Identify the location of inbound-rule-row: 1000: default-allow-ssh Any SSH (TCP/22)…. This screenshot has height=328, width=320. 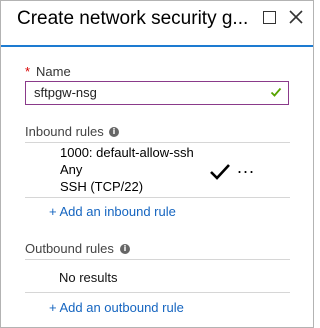
(157, 170).